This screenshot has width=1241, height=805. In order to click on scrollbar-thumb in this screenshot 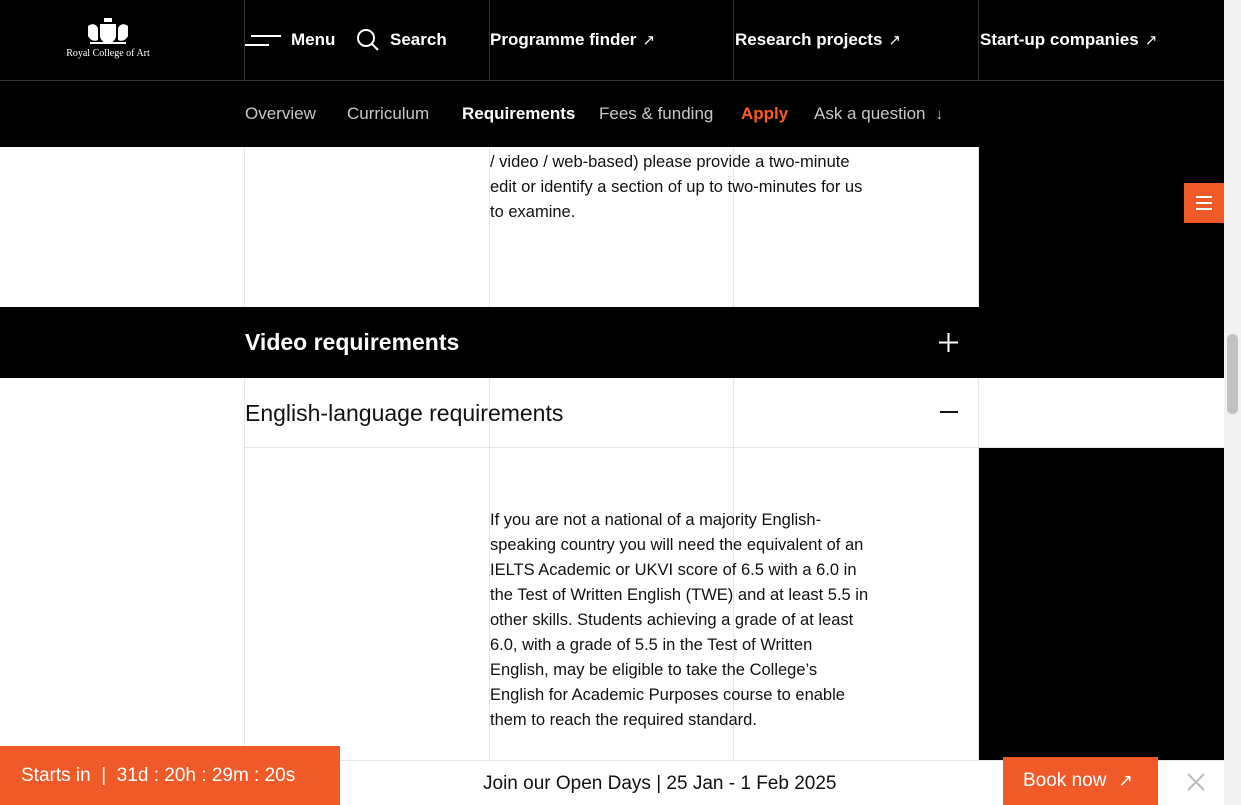, I will do `click(1232, 374)`.